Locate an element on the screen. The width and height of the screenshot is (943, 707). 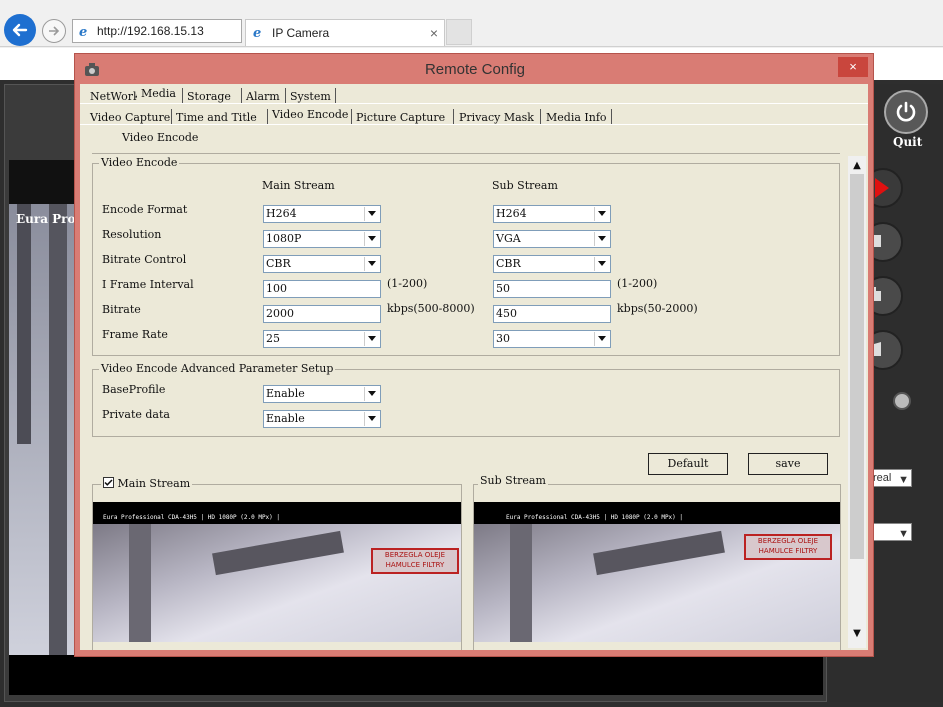
sub-bitrate-value: 450 is located at coordinates (506, 313).